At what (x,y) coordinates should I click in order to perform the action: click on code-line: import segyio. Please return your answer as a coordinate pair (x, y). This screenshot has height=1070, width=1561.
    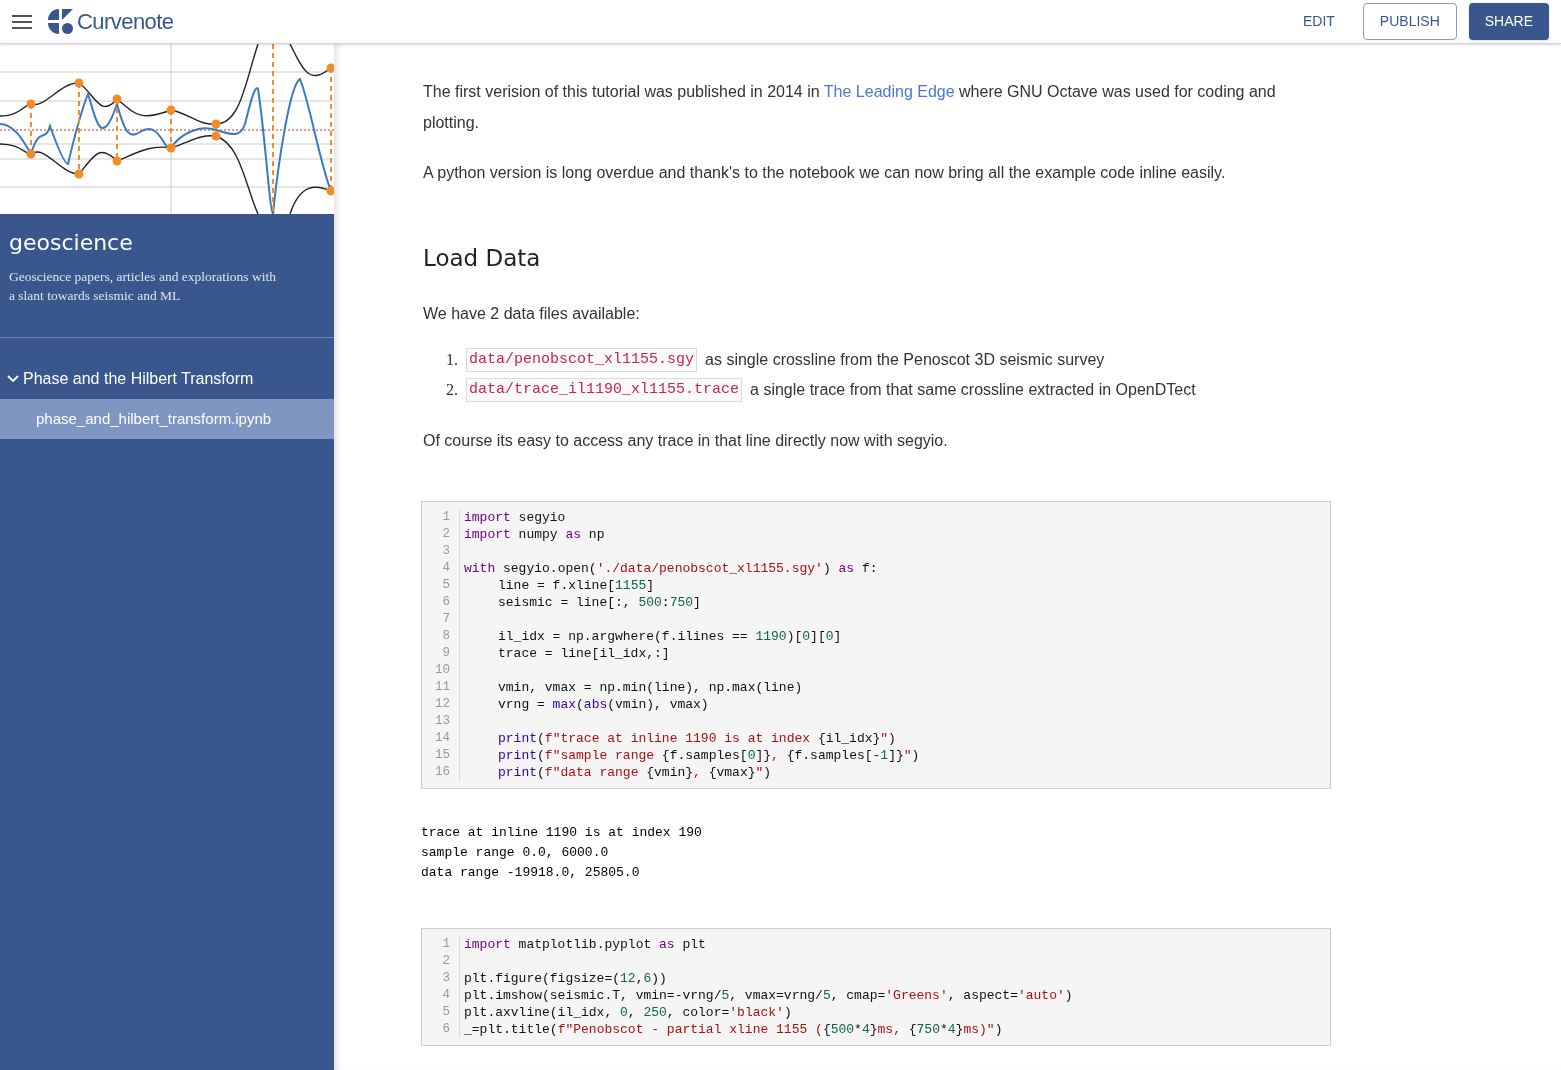
    Looking at the image, I should click on (515, 517).